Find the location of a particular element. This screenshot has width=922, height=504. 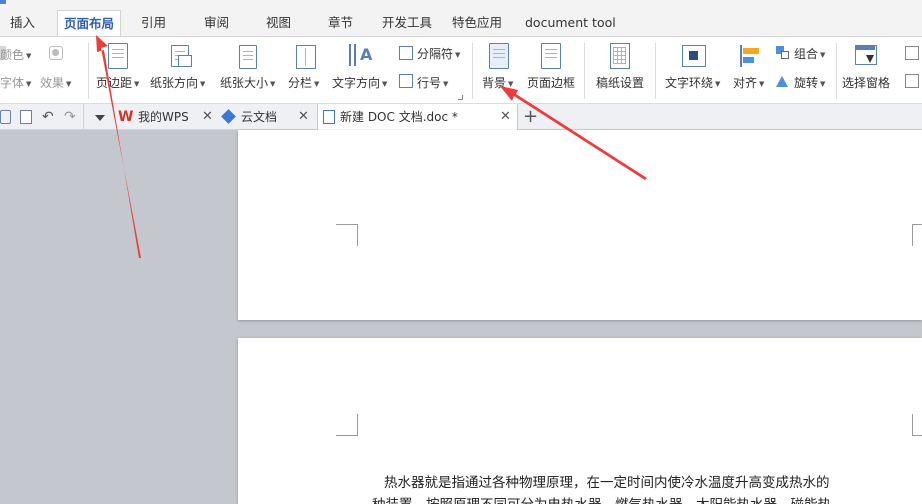

page-border-button: 页面边框 is located at coordinates (551, 82).